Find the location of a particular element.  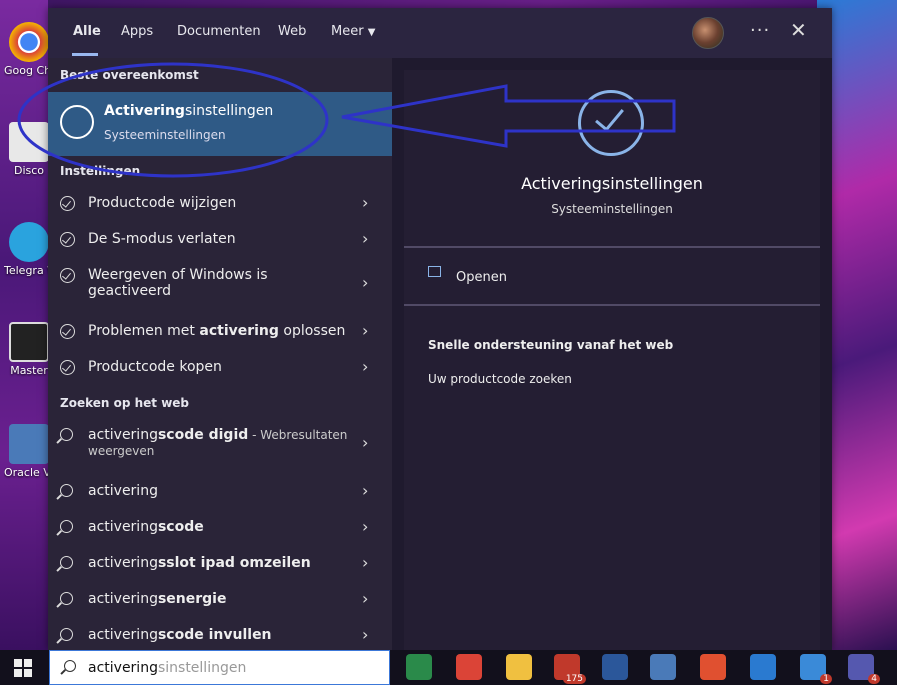

desktop-icon-document: Disco is located at coordinates (29, 150).